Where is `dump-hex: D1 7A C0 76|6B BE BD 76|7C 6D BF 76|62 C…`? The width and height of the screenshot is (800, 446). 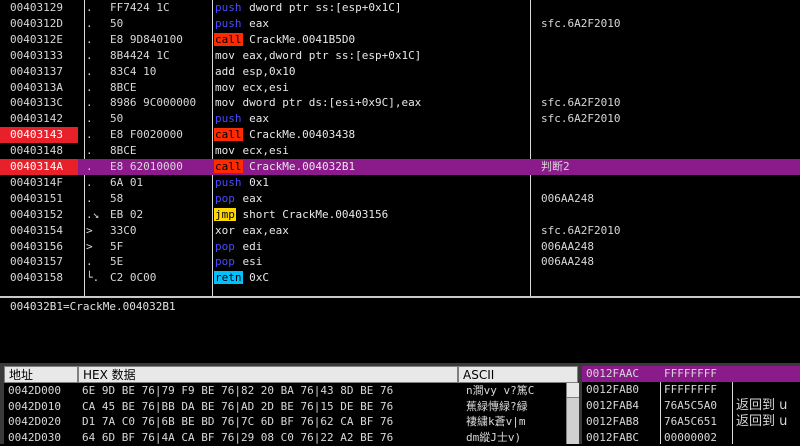 dump-hex: D1 7A C0 76|6B BE BD 76|7C 6D BF 76|62 C… is located at coordinates (238, 421).